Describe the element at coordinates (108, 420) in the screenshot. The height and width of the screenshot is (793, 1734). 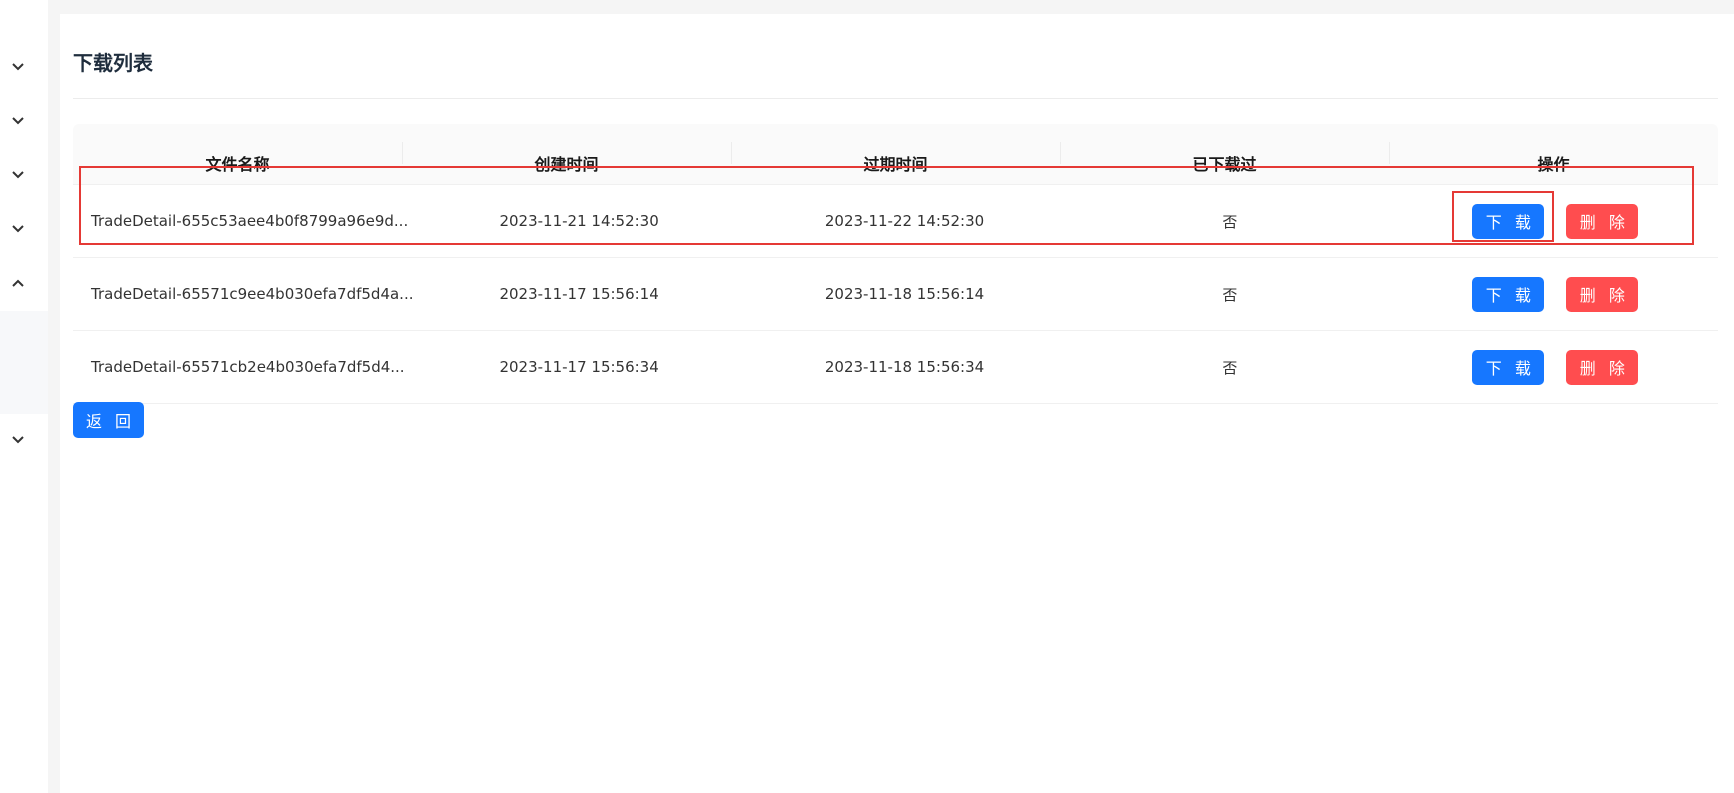
I see `back-button: 返 回` at that location.